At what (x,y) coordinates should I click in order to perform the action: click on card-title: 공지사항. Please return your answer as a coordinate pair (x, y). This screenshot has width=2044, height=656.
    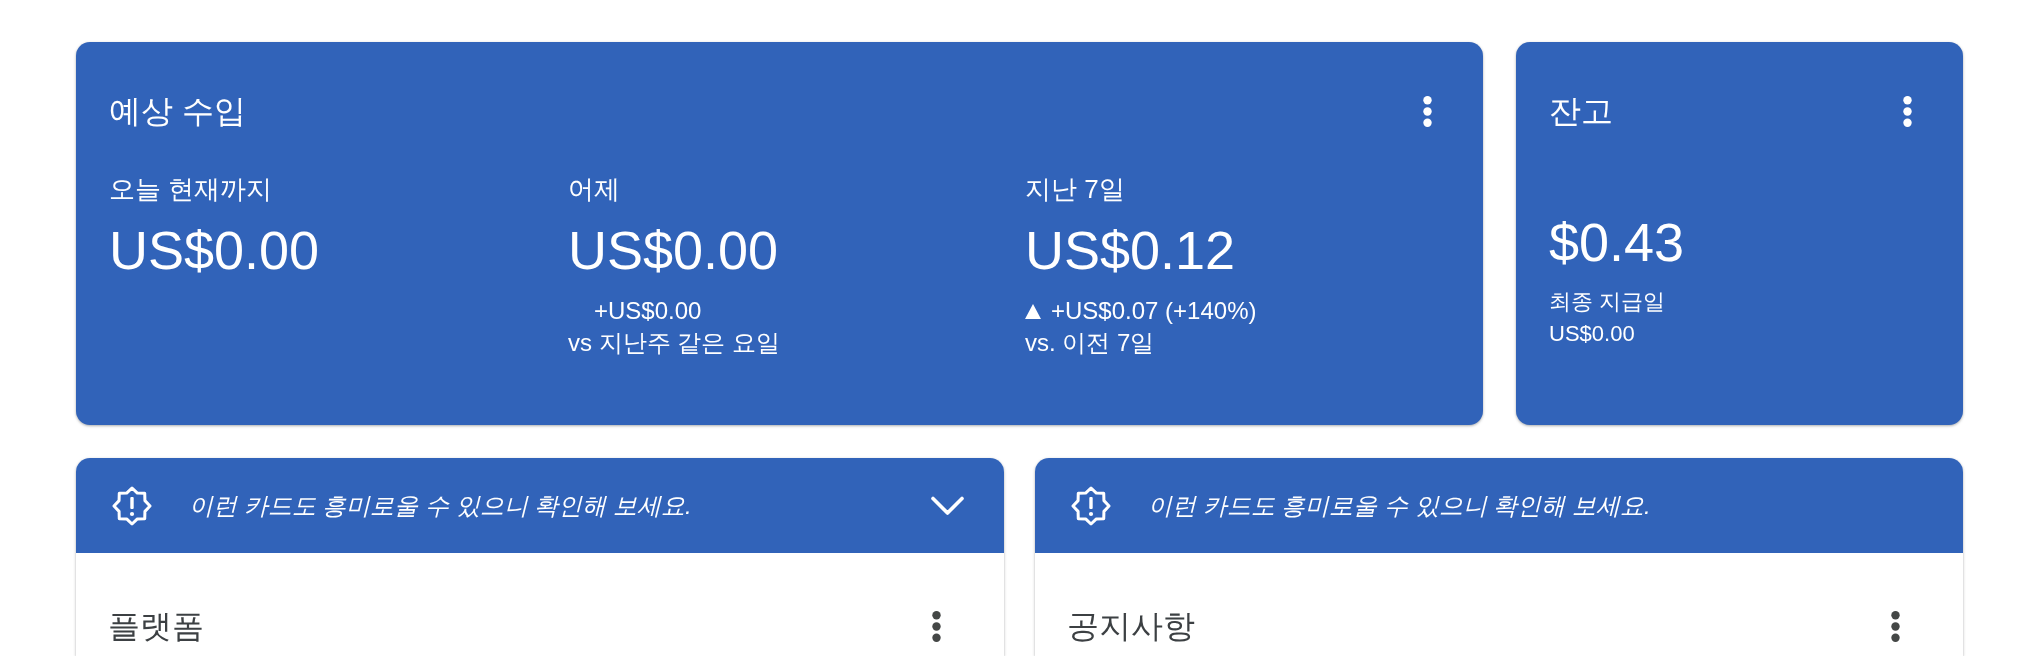
    Looking at the image, I should click on (1131, 626).